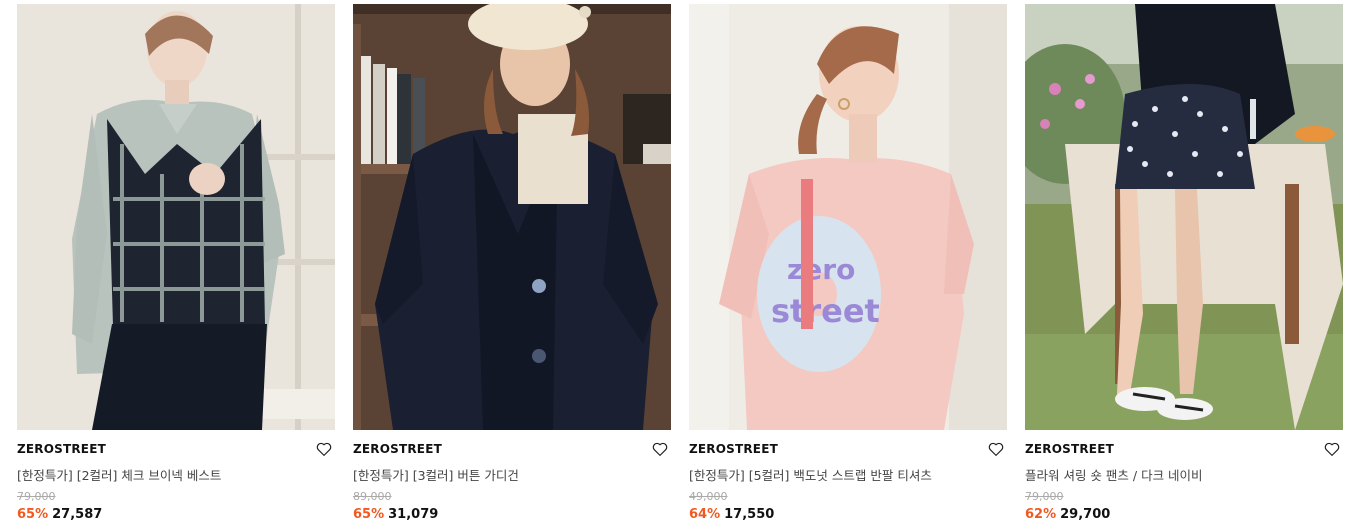  Describe the element at coordinates (821, 269) in the screenshot. I see `tshirt-print-top: zero` at that location.